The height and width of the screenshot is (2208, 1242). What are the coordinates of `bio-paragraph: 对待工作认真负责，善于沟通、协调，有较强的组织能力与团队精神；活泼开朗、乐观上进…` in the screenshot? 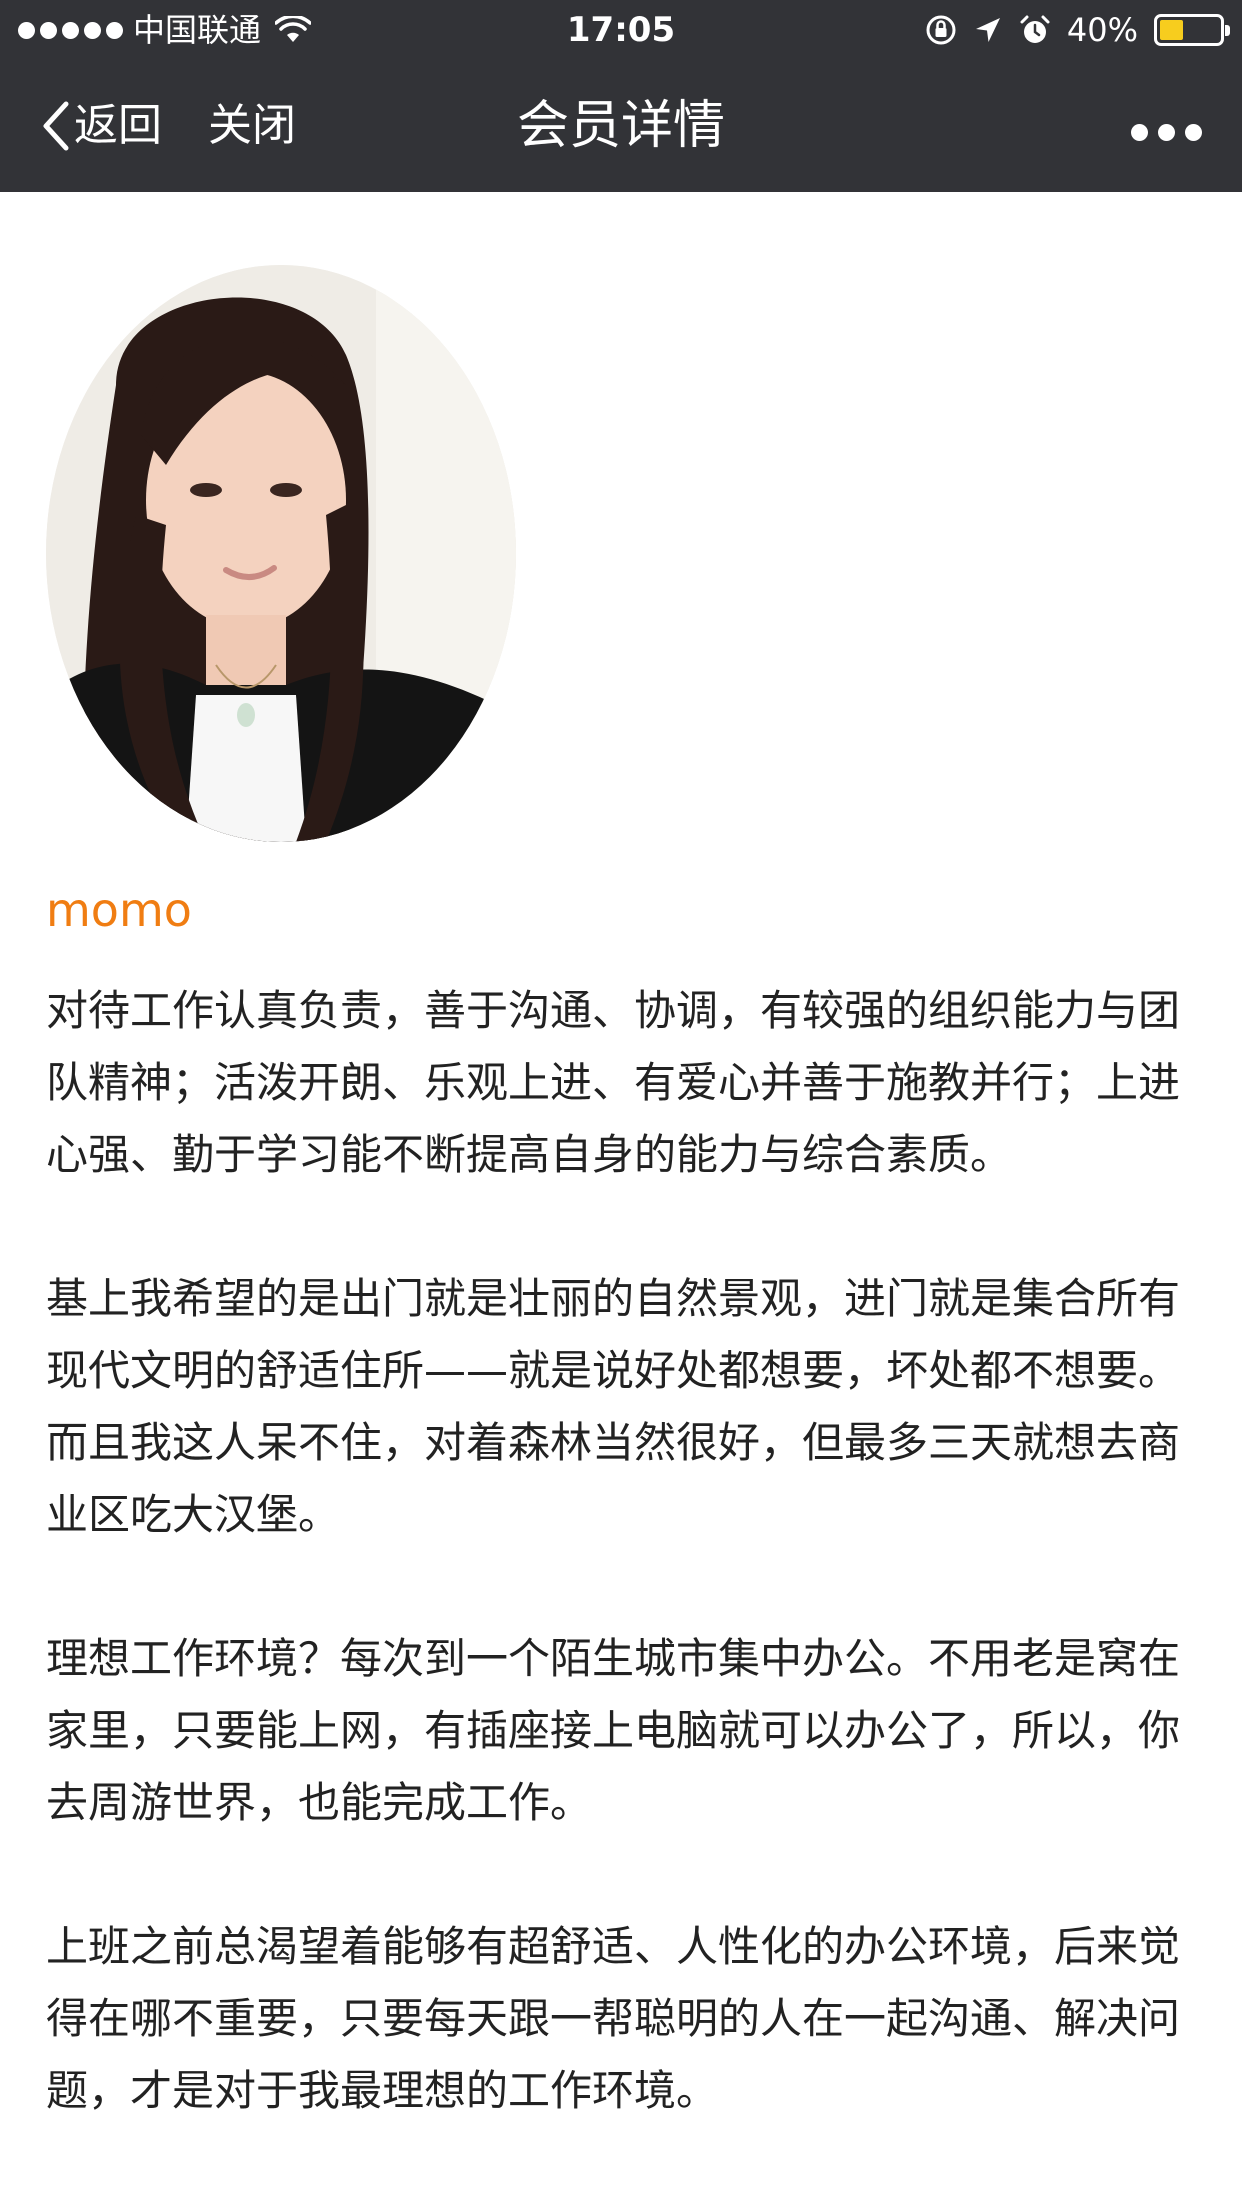 It's located at (613, 1082).